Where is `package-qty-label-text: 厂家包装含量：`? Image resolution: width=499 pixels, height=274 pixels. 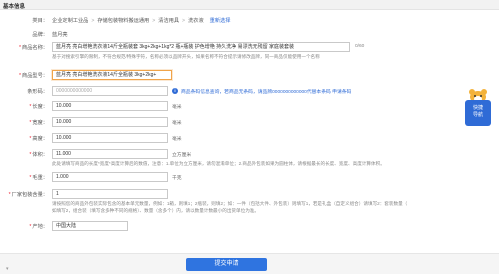
package-qty-label-text: 厂家包装含量： is located at coordinates (29, 195).